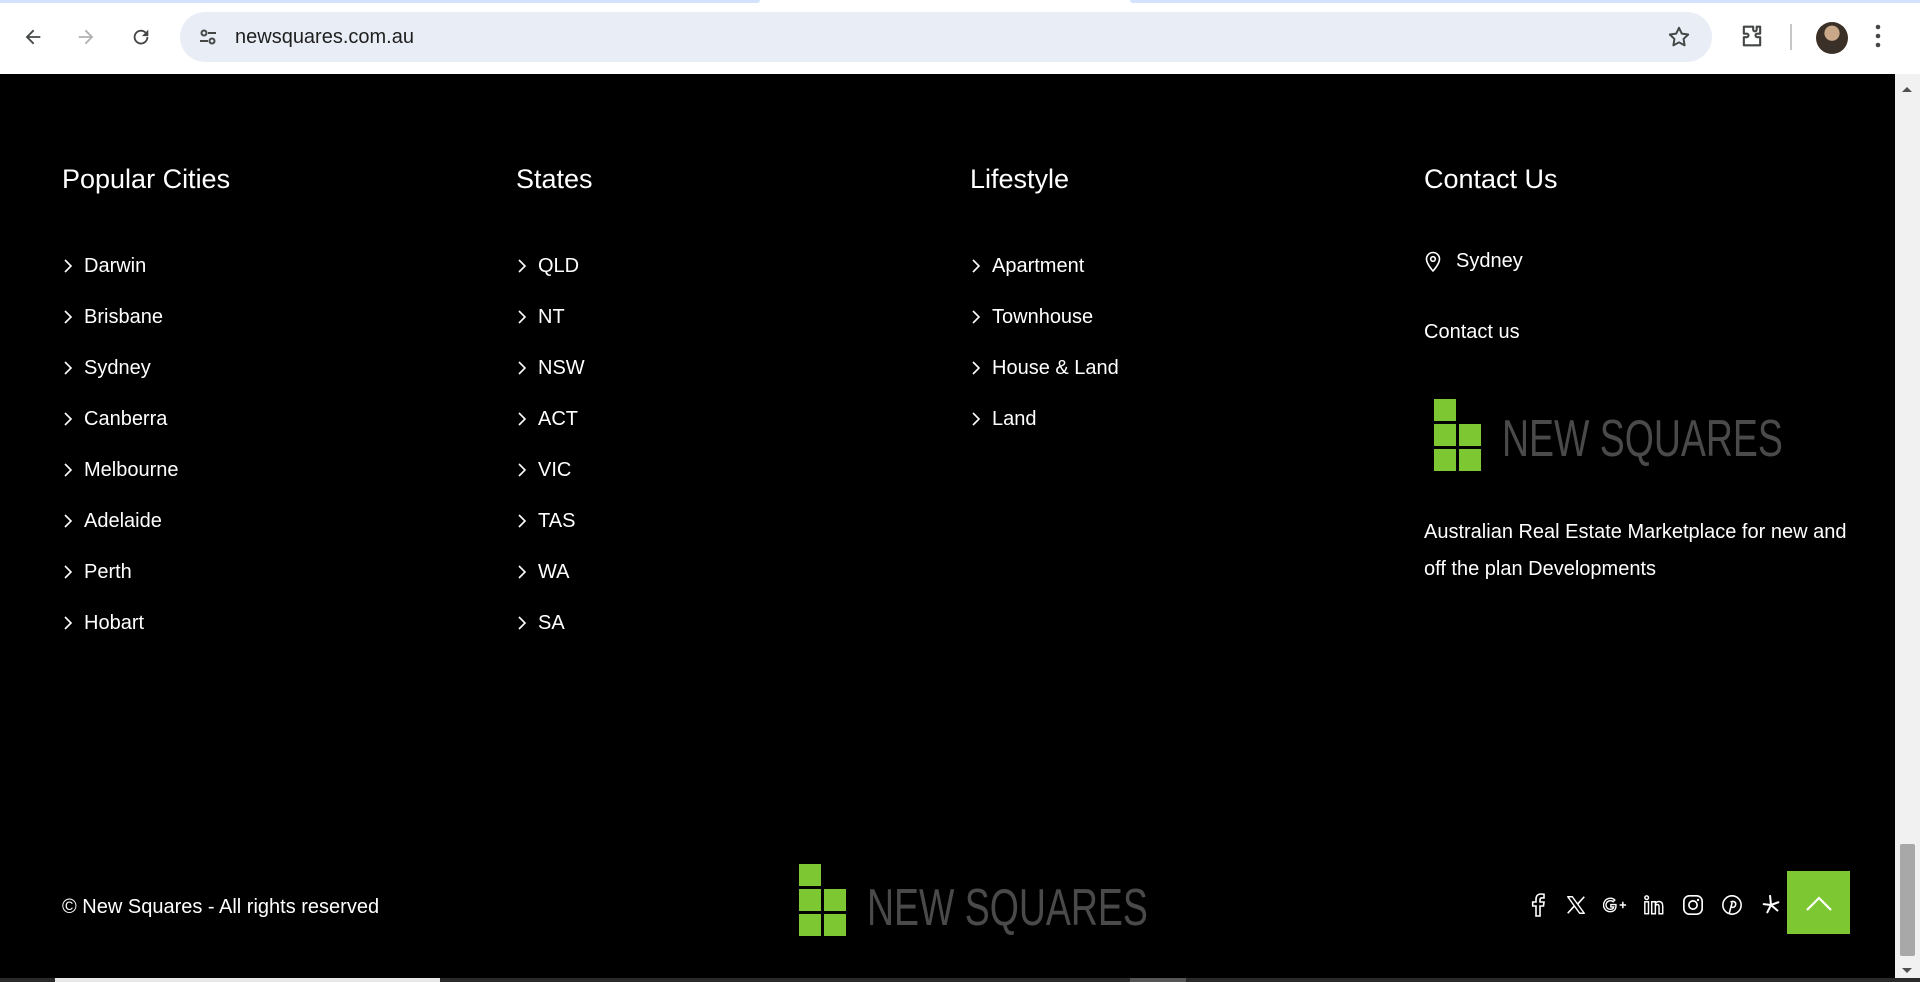 This screenshot has height=982, width=1920. What do you see at coordinates (550, 381) in the screenshot?
I see `footer-link-nsw: NSW` at bounding box center [550, 381].